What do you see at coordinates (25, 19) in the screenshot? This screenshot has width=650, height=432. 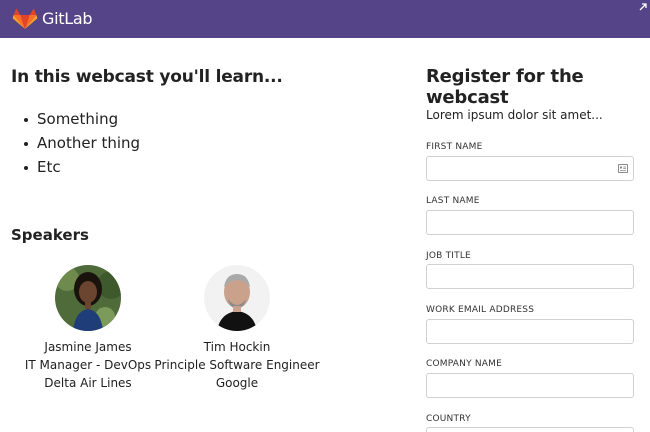 I see `gitlab-logo-icon` at bounding box center [25, 19].